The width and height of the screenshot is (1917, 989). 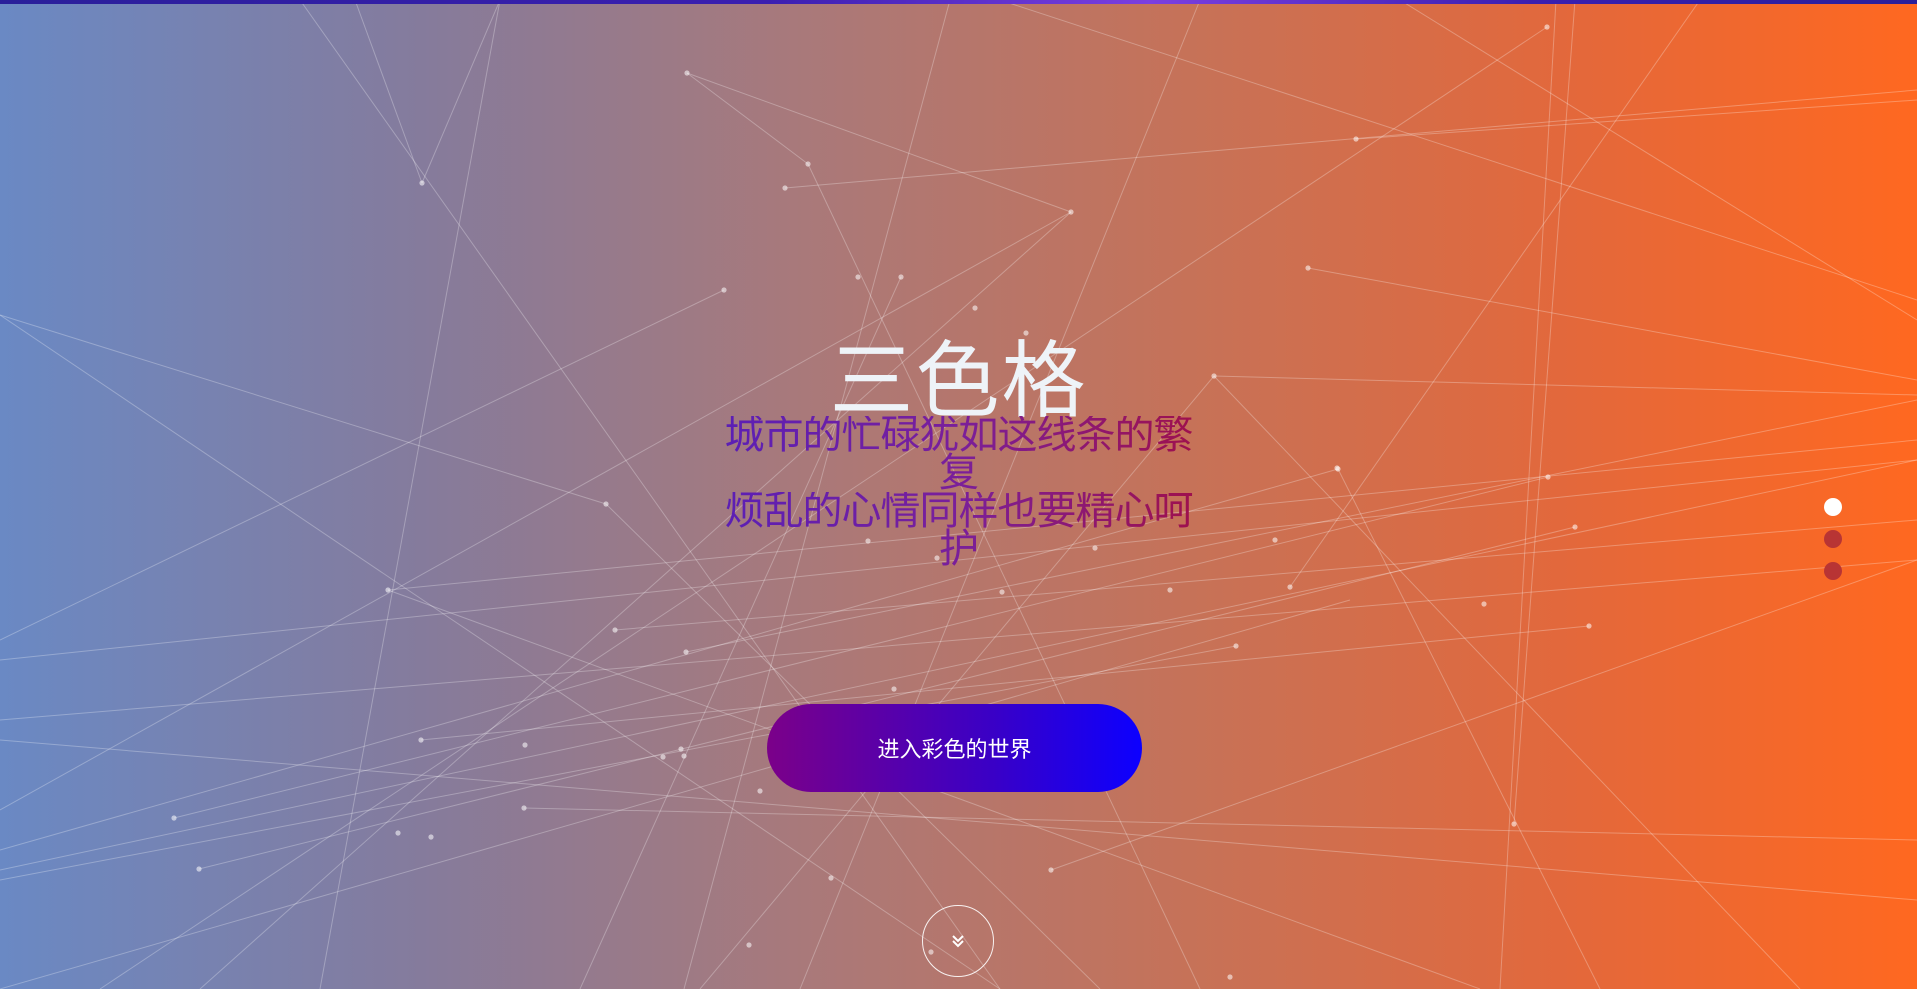 What do you see at coordinates (954, 748) in the screenshot?
I see `enter-world-button: 进入彩色的世界` at bounding box center [954, 748].